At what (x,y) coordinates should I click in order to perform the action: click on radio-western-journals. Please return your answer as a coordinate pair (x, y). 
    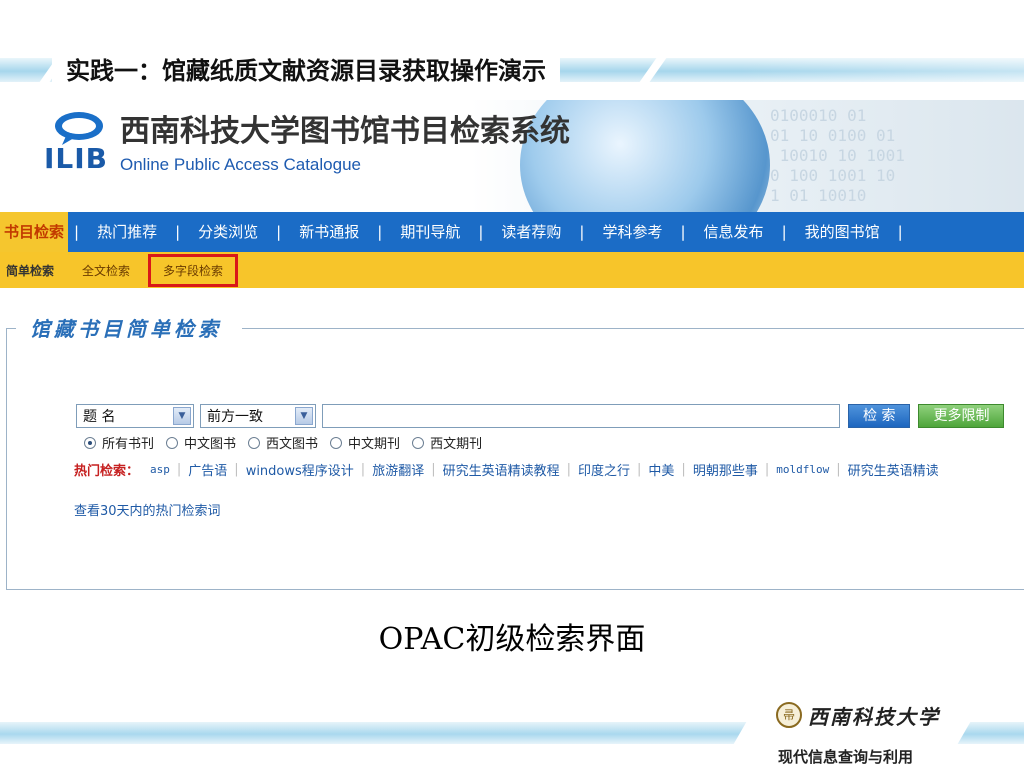
    Looking at the image, I should click on (418, 442).